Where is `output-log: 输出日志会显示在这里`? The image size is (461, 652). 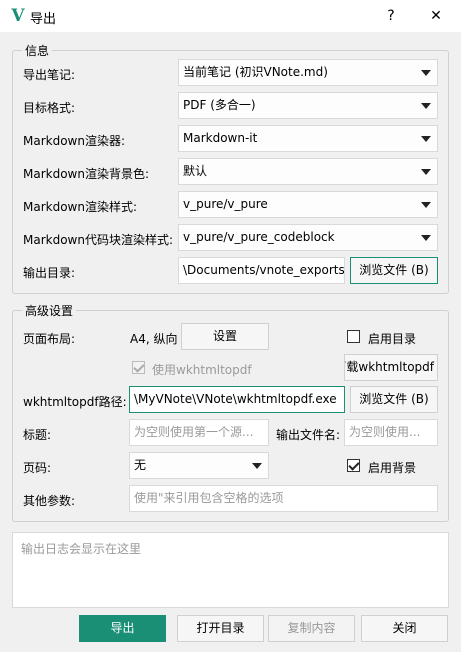
output-log: 输出日志会显示在这里 is located at coordinates (230, 570).